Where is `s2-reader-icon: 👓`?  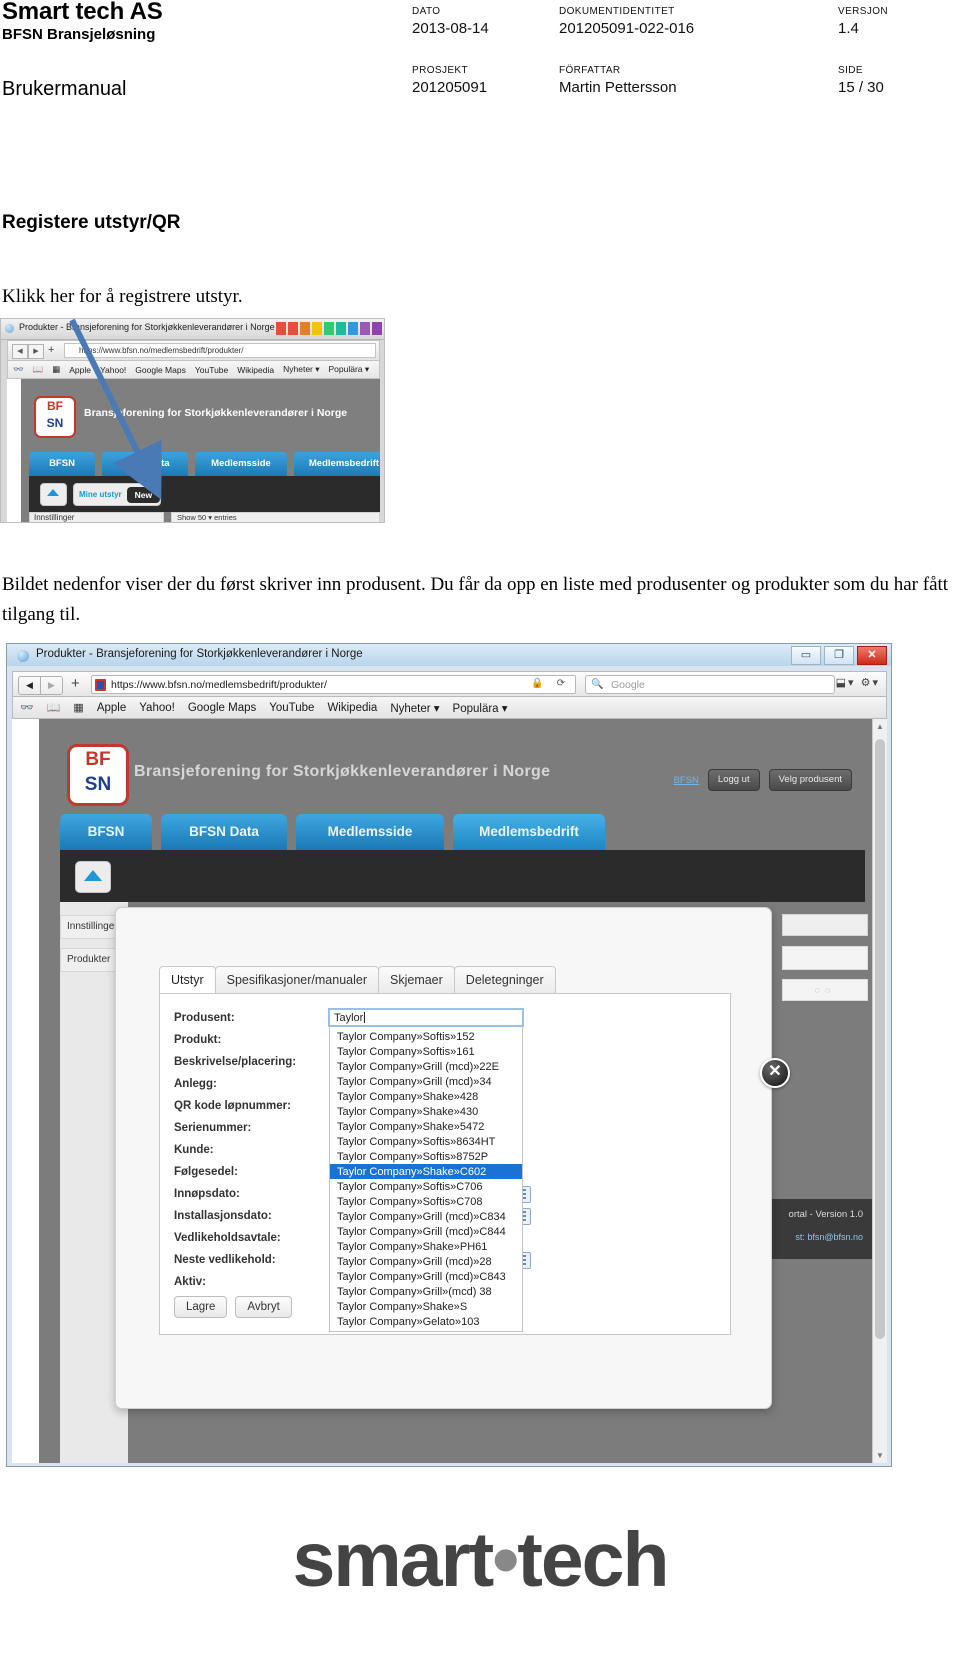
s2-reader-icon: 👓 is located at coordinates (27, 707).